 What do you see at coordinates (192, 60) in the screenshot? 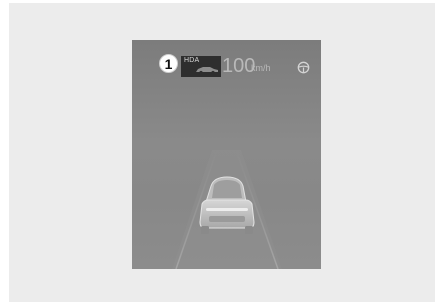
I see `hda-label: HDA` at bounding box center [192, 60].